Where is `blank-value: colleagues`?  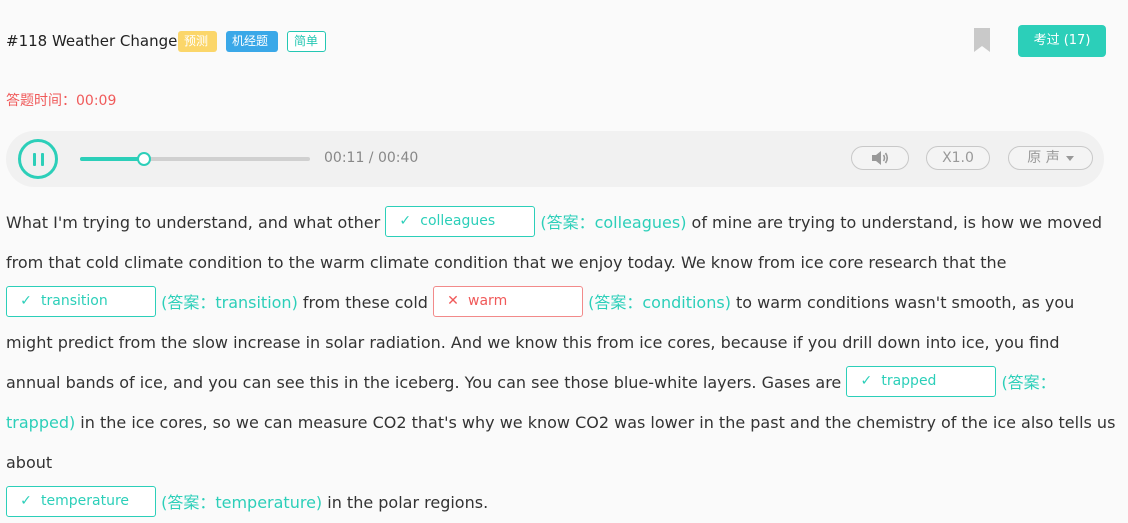
blank-value: colleagues is located at coordinates (458, 221).